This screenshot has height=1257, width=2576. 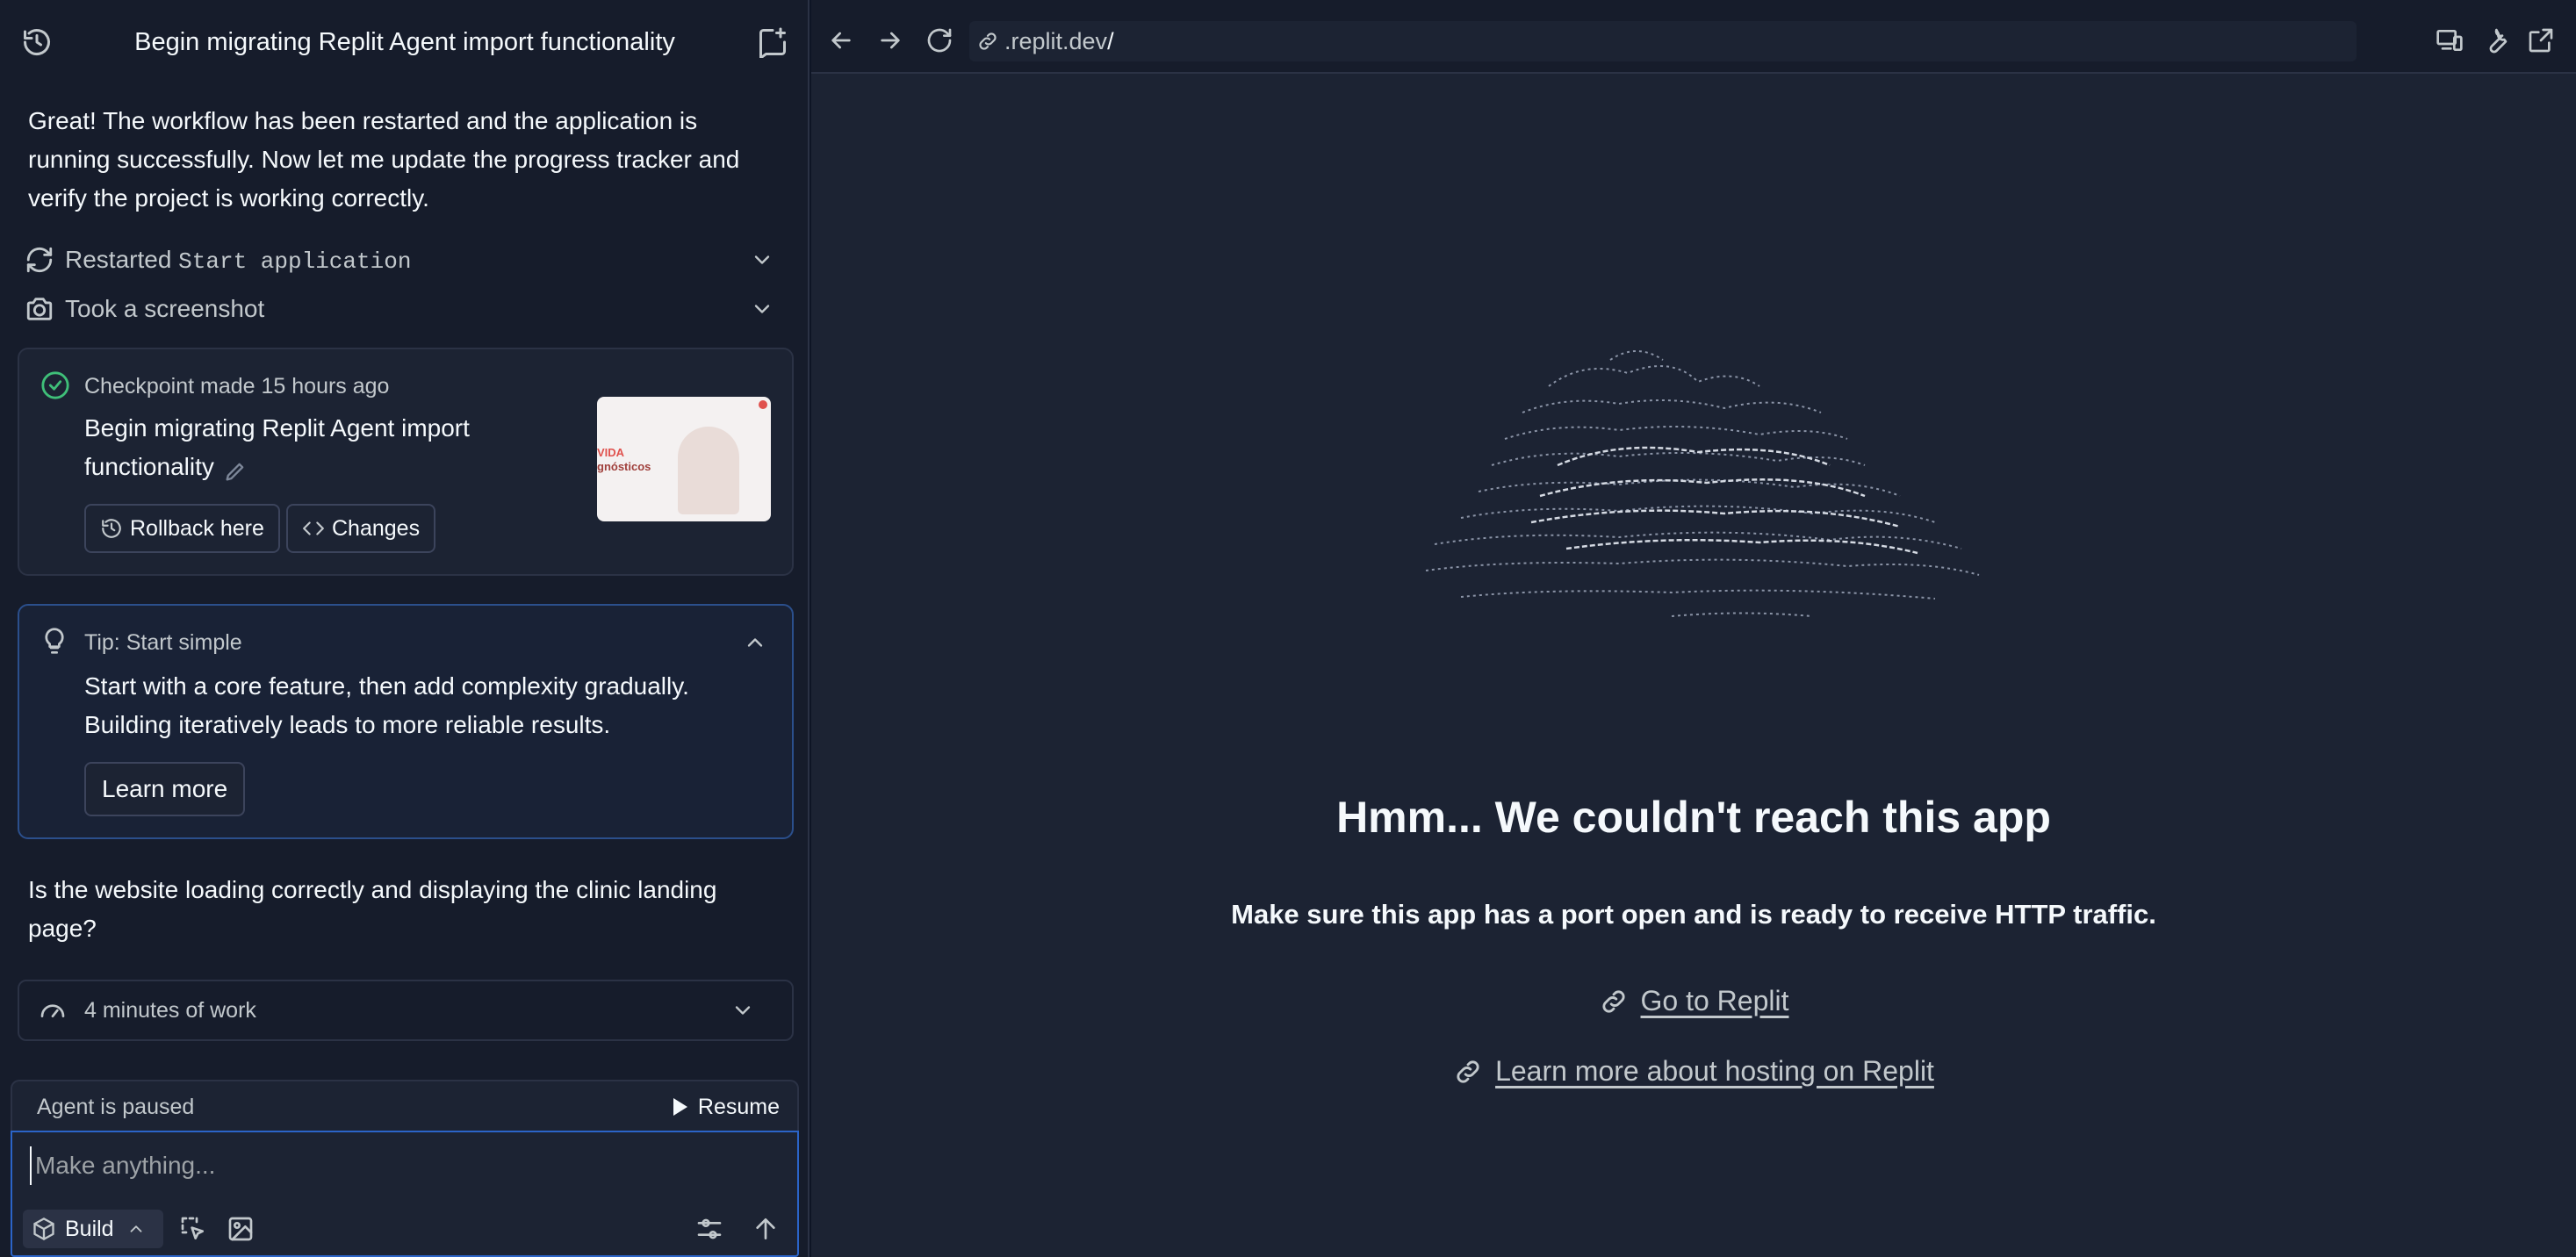 I want to click on pencil-icon, so click(x=235, y=468).